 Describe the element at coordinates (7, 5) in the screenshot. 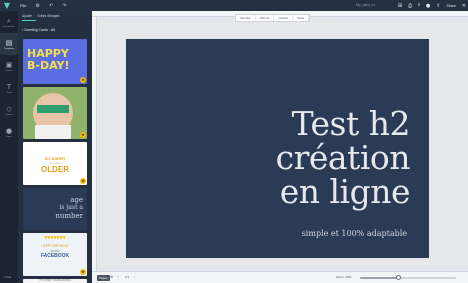

I see `app-logo-icon: ▼` at that location.